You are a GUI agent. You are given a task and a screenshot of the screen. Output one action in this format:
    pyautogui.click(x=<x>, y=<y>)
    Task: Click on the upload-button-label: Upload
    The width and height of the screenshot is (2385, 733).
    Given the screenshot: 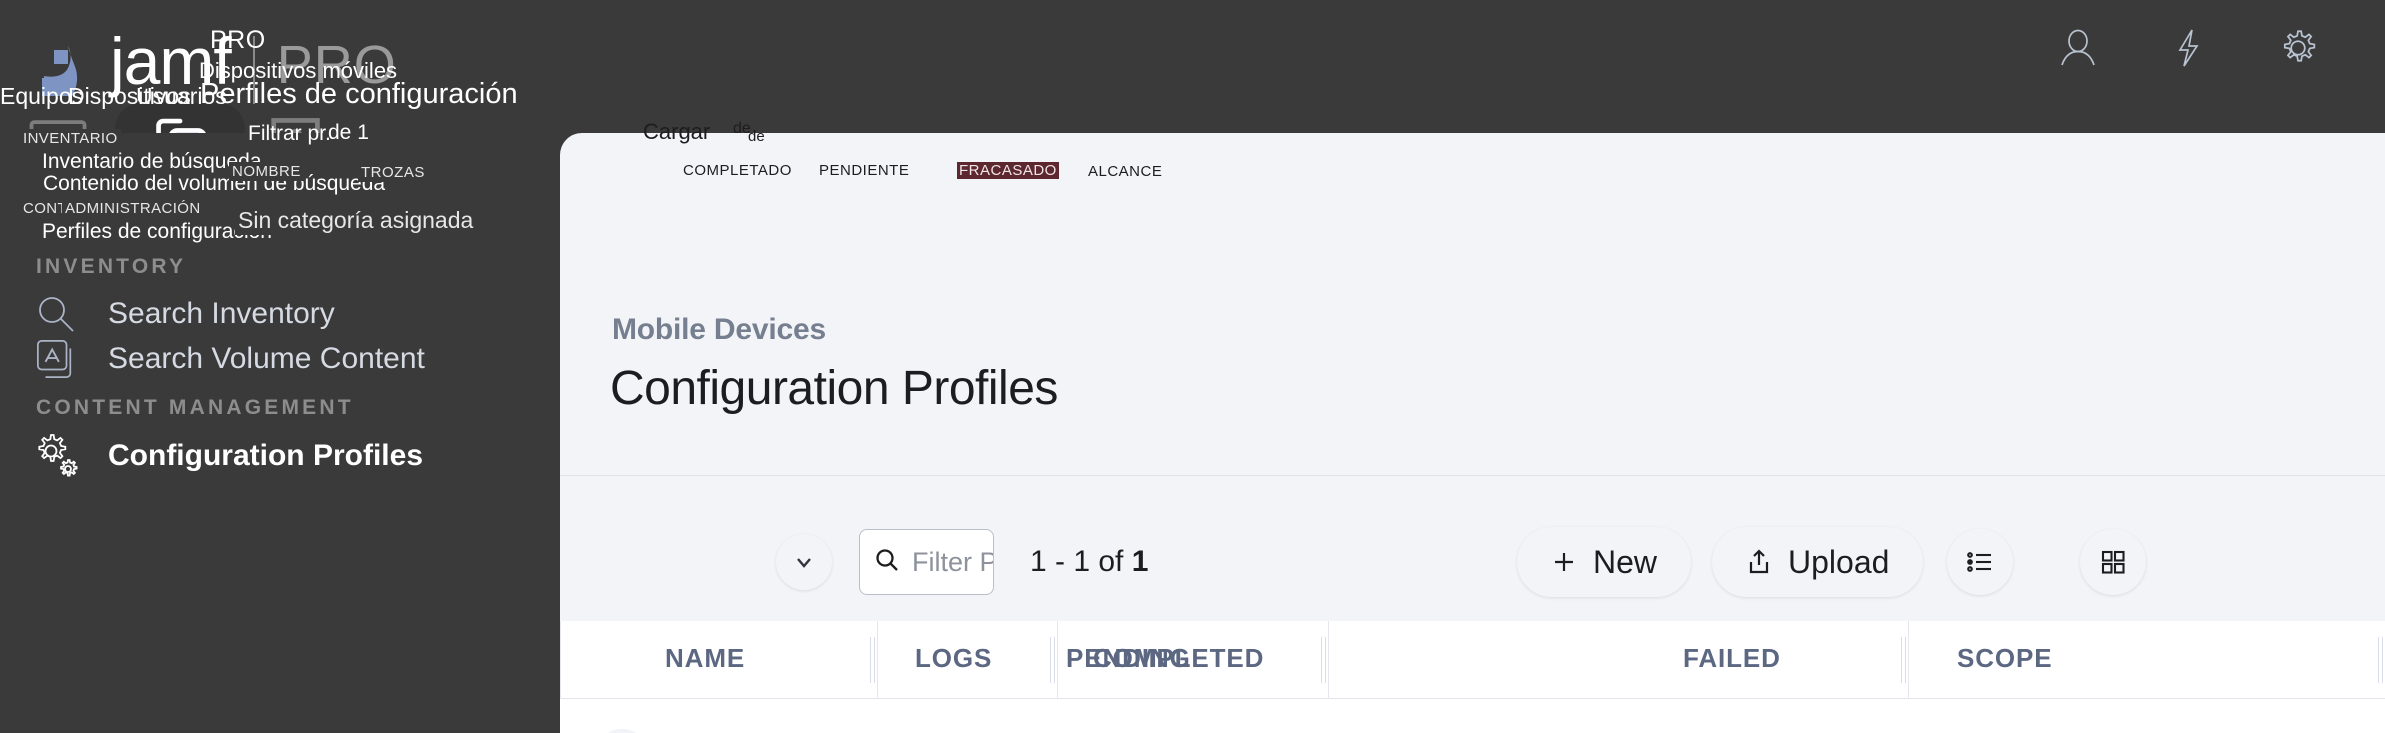 What is the action you would take?
    pyautogui.click(x=1839, y=561)
    